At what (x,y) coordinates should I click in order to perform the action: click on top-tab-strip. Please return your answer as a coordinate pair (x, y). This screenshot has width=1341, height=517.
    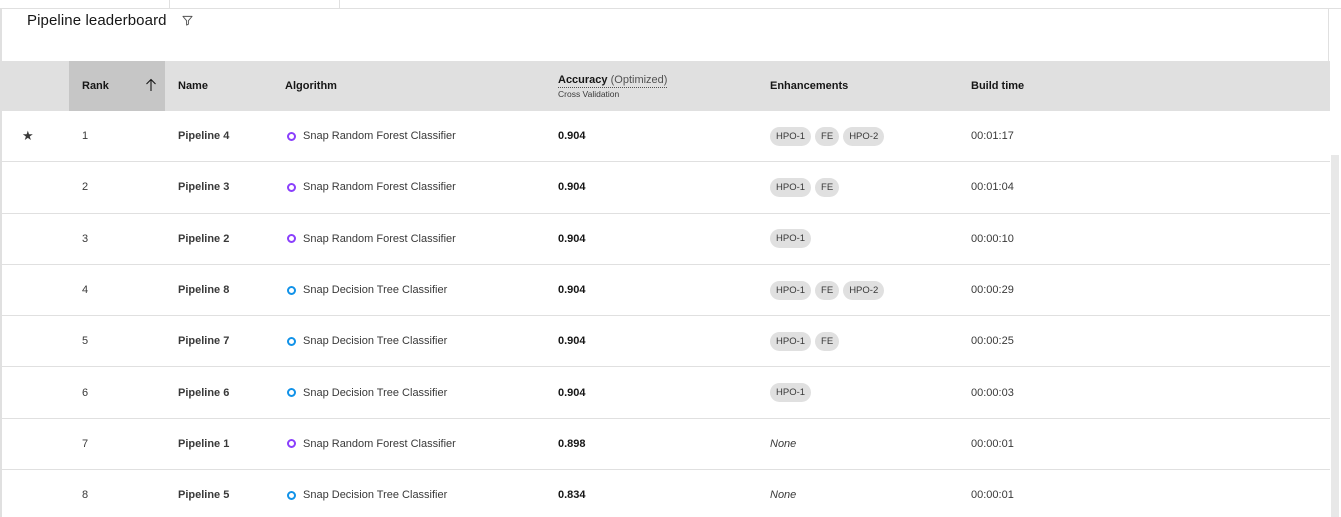
    Looking at the image, I should click on (670, 4).